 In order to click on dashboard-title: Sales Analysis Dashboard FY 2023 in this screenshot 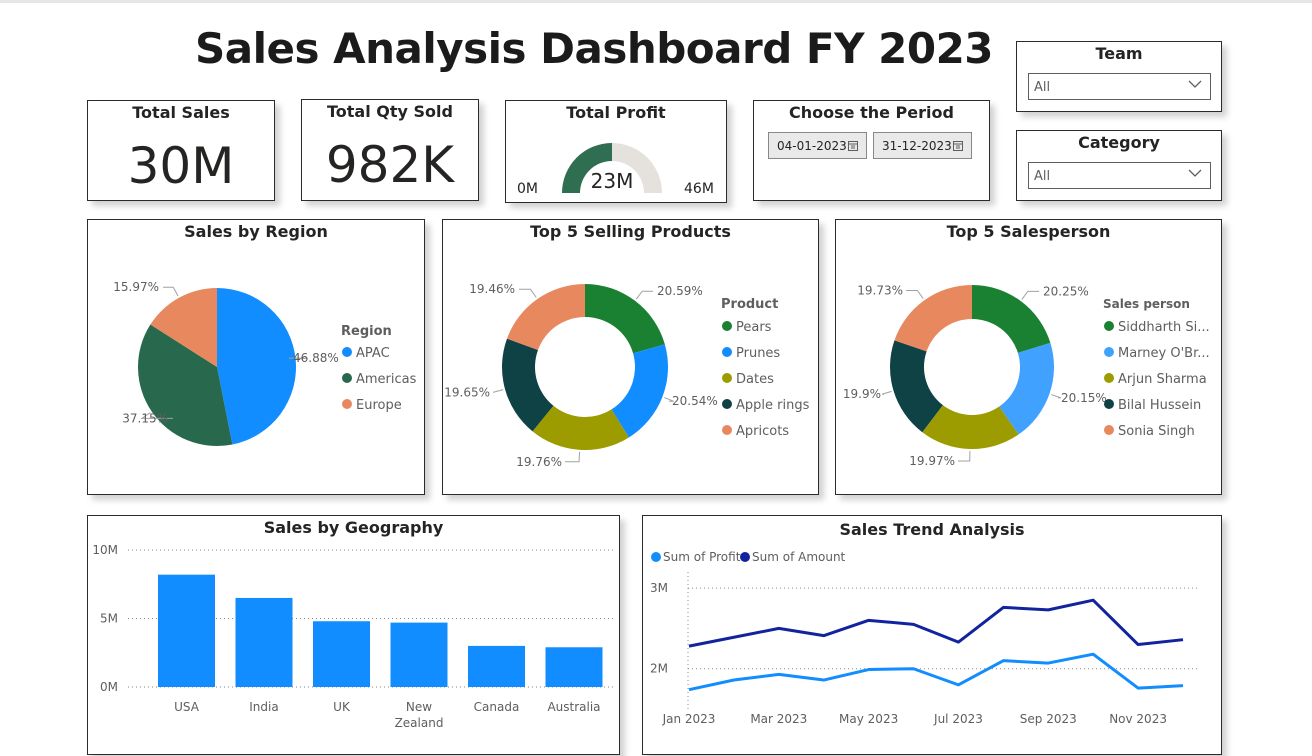, I will do `click(594, 48)`.